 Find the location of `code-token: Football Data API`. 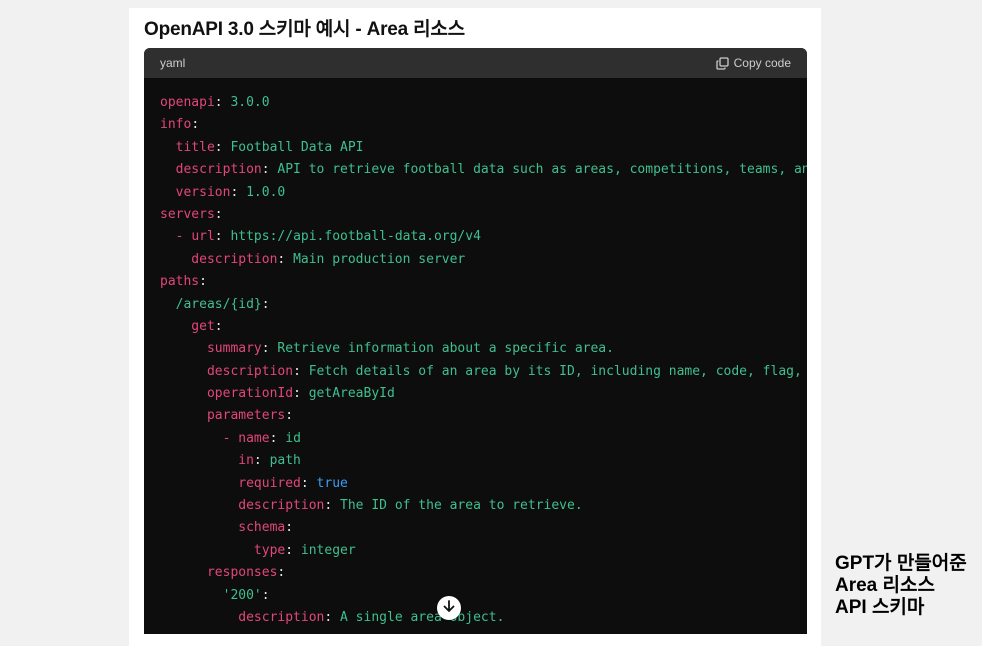

code-token: Football Data API is located at coordinates (297, 147).